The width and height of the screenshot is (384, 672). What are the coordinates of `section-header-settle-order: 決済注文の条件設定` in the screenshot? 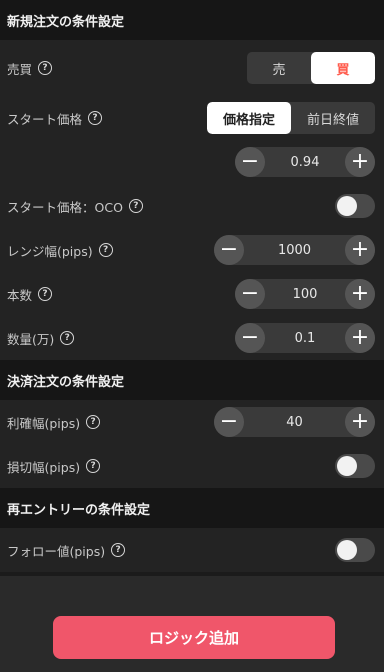 It's located at (192, 380).